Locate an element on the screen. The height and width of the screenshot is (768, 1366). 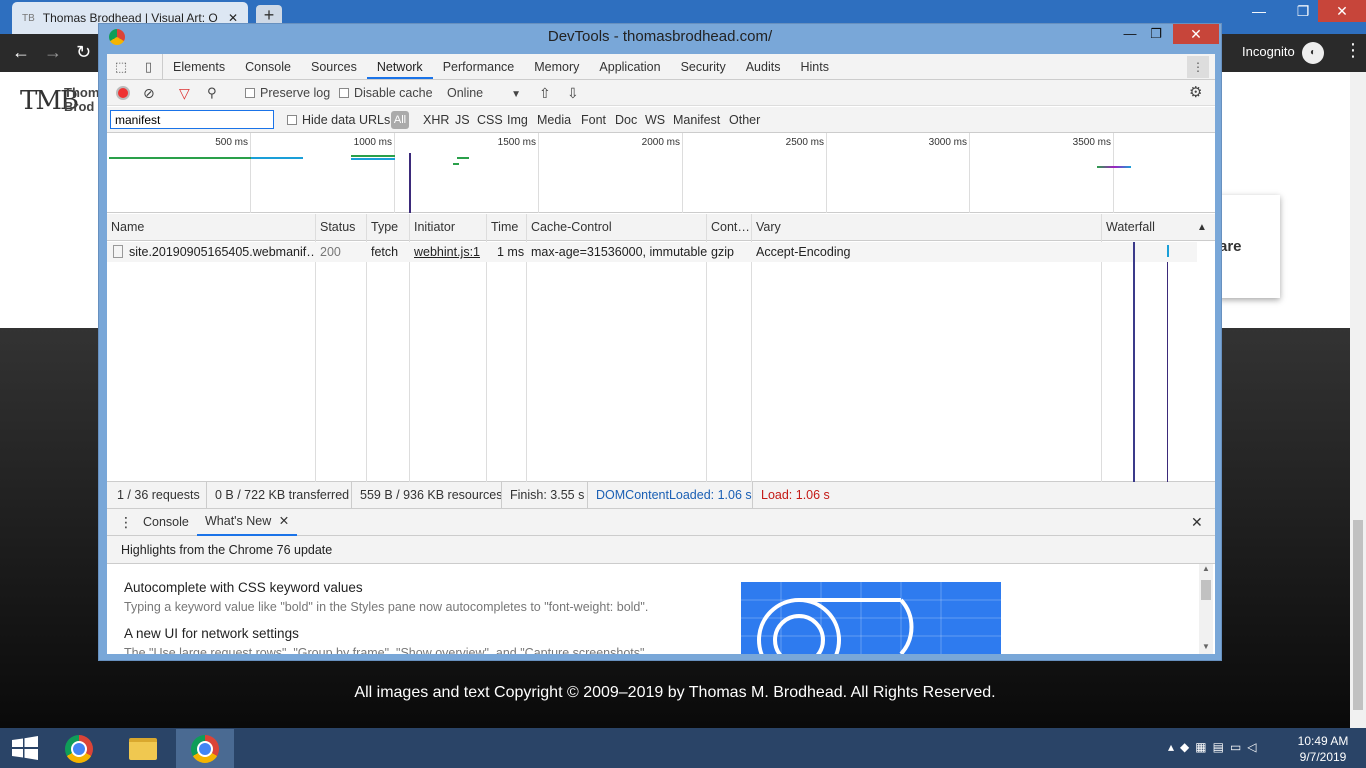
hide-data-urls-label: Hide data URLs is located at coordinates (346, 120).